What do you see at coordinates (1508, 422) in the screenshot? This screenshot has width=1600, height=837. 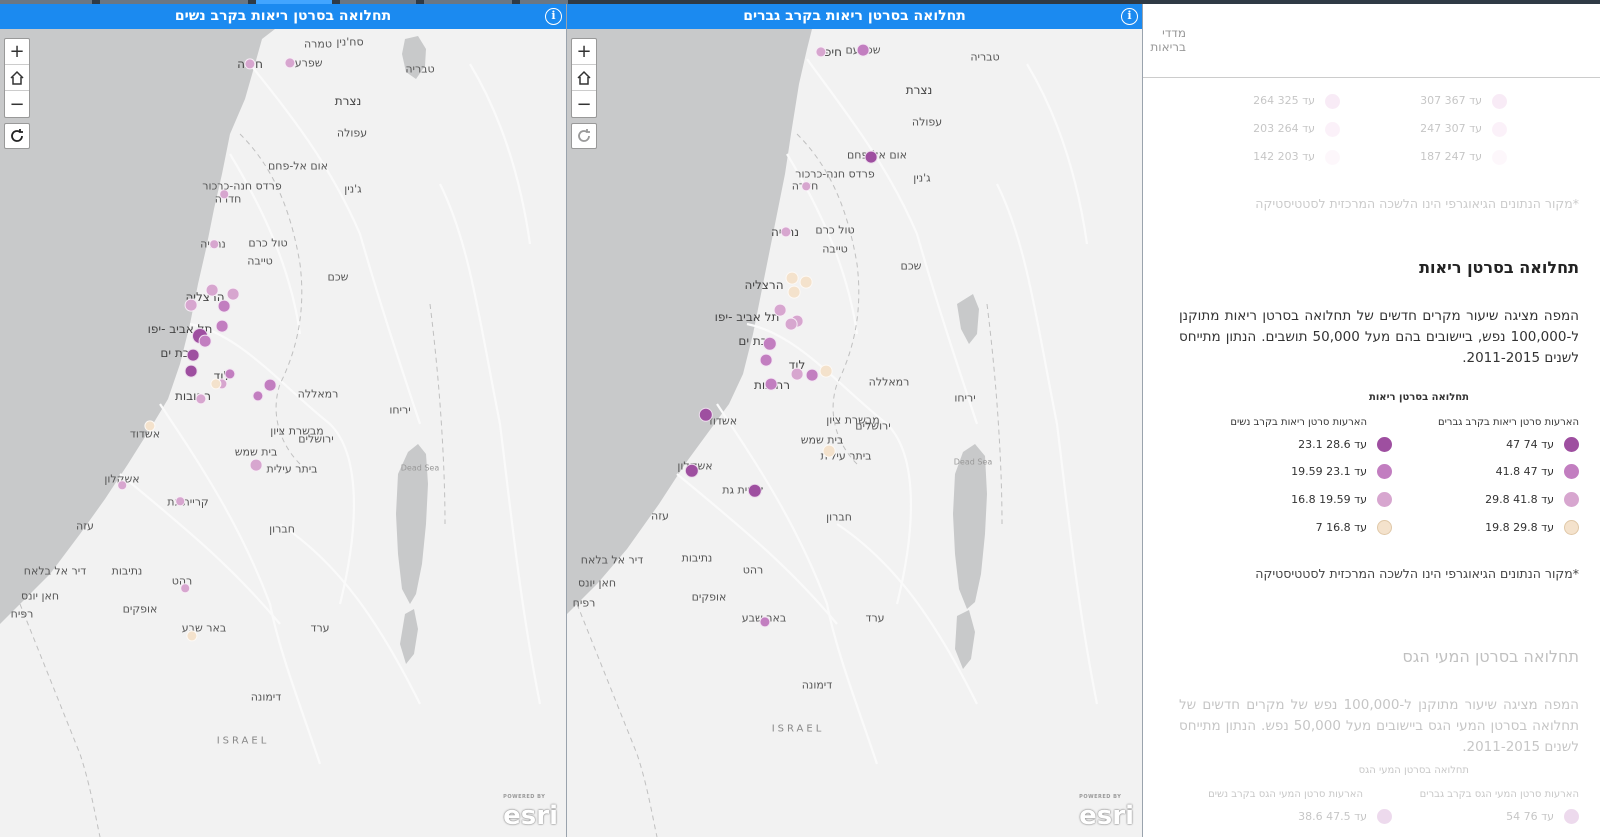 I see `lung-legend-header-men: הארעות סרטן ריאות בקרב גברים` at bounding box center [1508, 422].